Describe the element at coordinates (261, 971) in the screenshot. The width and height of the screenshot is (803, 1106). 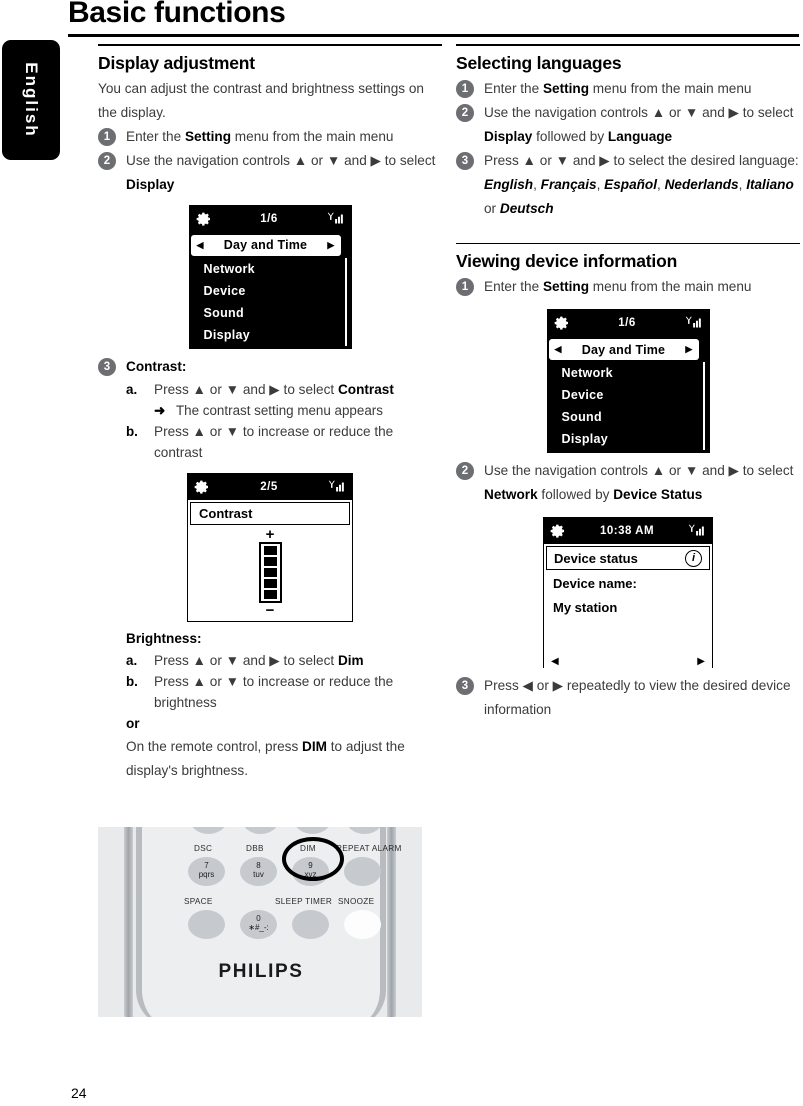
I see `philips-logo: PHILIPS` at that location.